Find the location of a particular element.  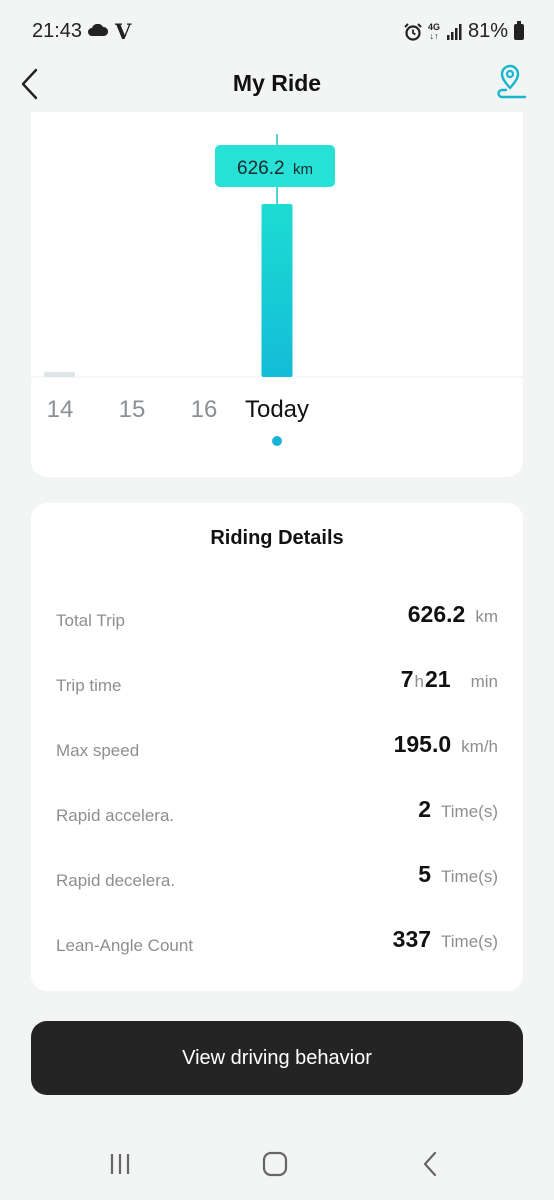

detail-row-max-speed: Max speed 195.0 km/h is located at coordinates (277, 751).